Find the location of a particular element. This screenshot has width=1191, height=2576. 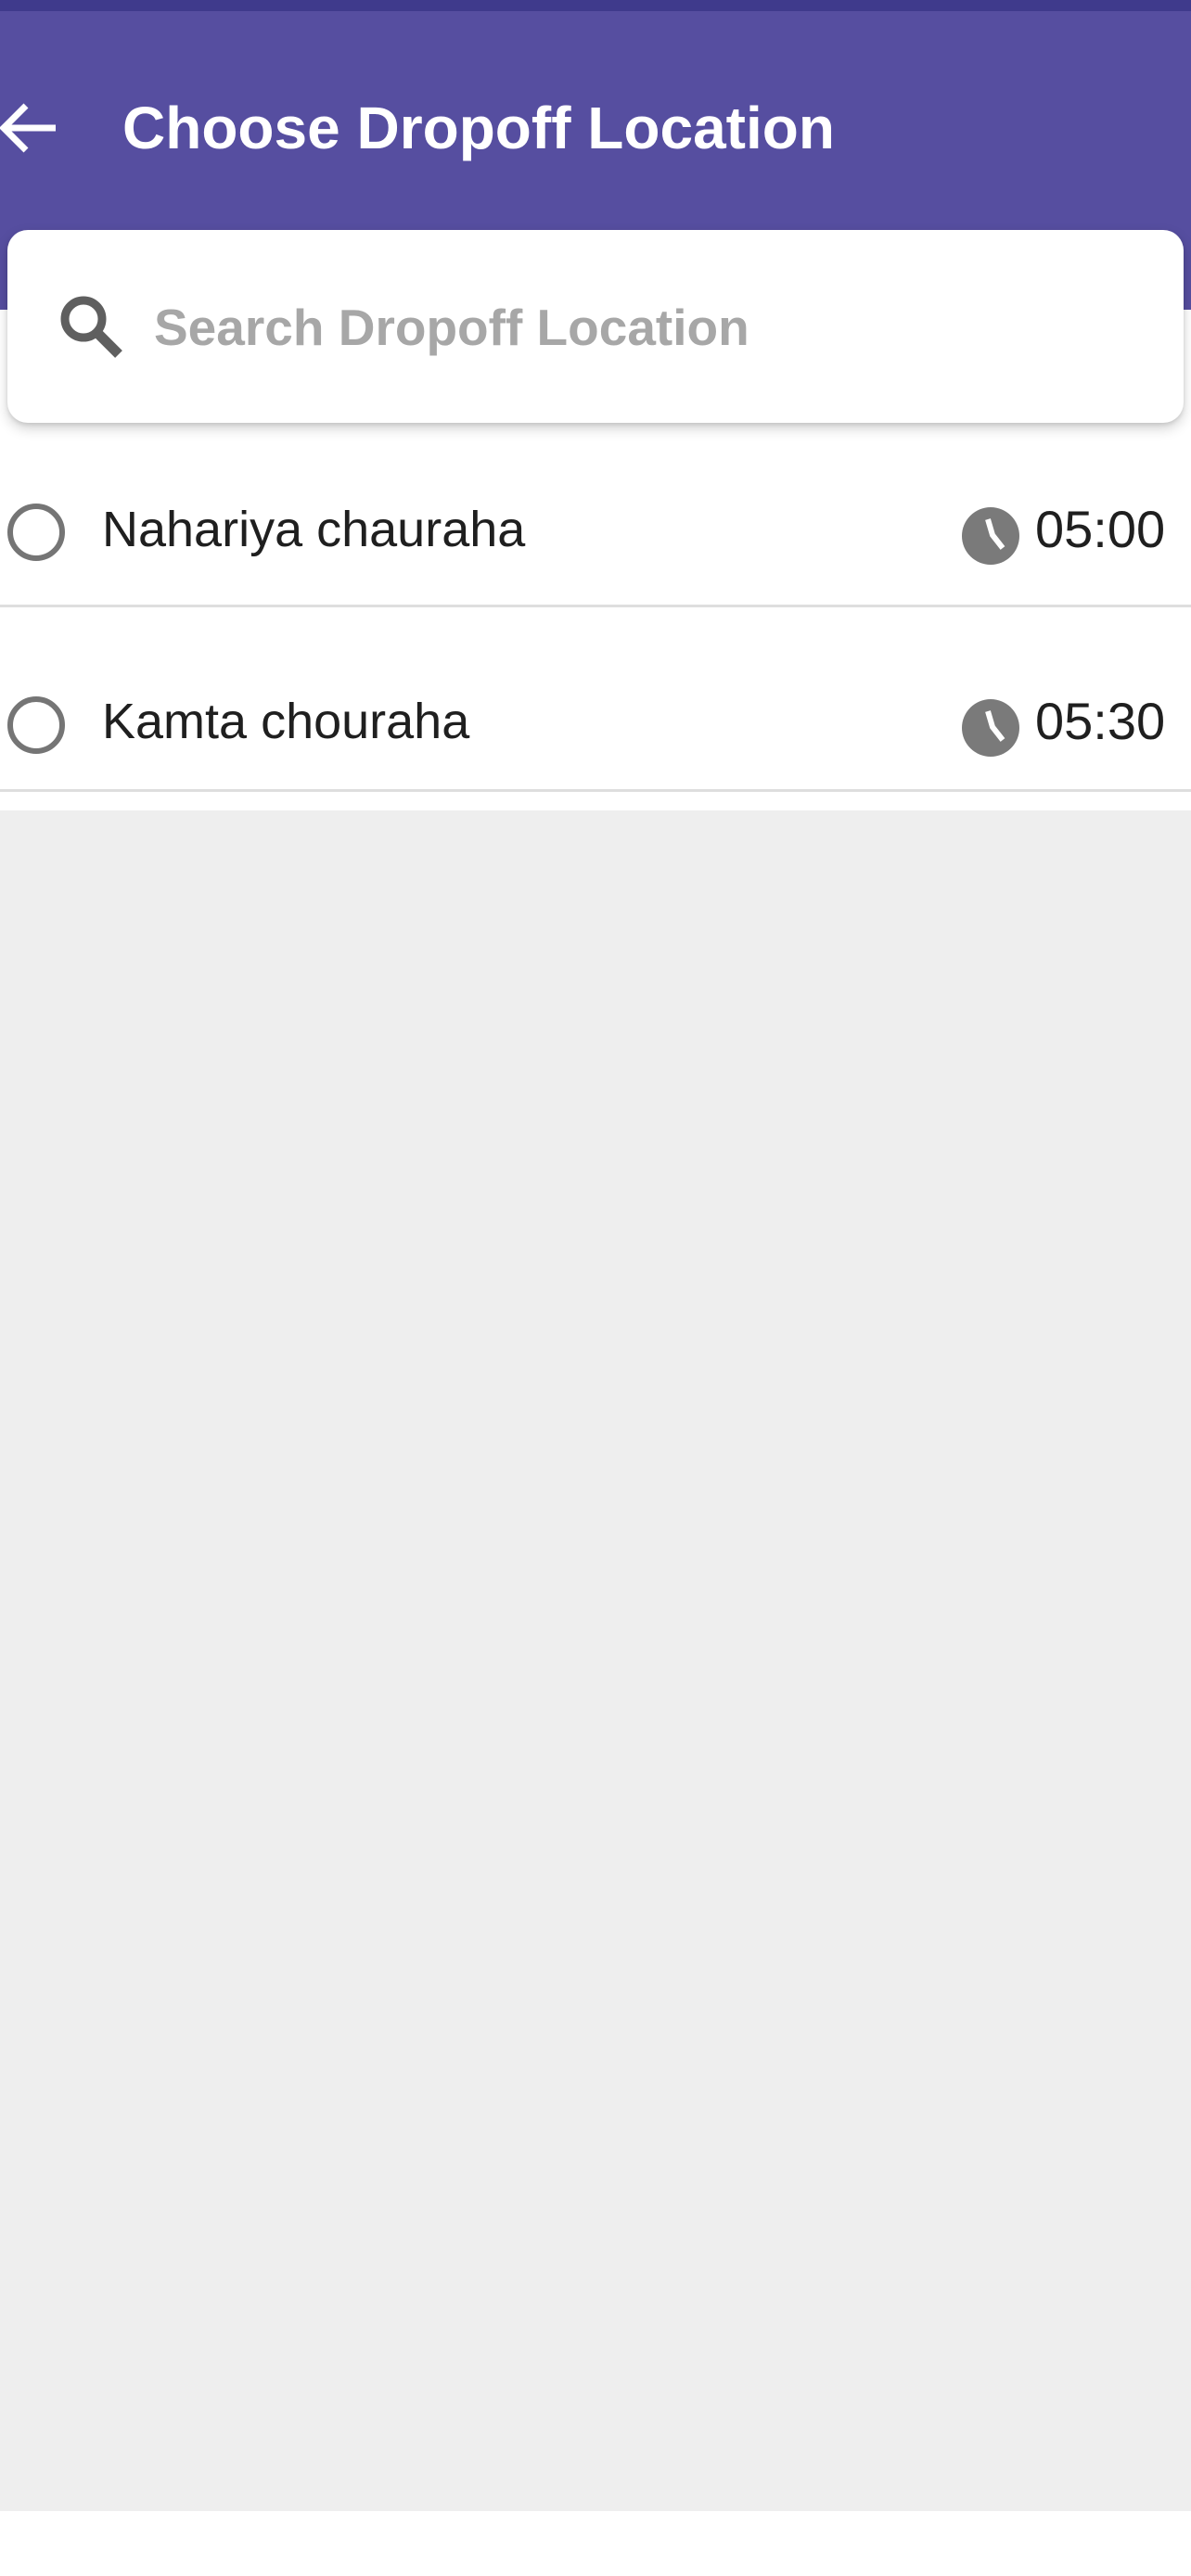

dropoff-time: 05:30 is located at coordinates (1100, 721).